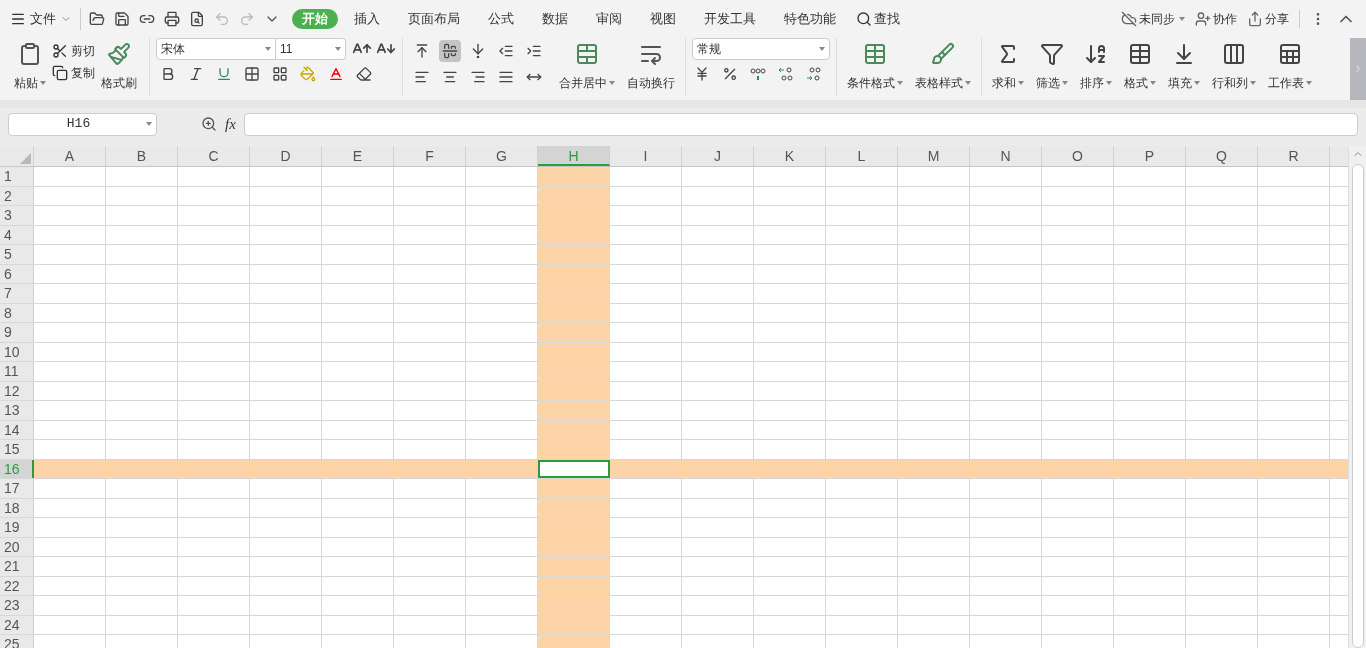 The height and width of the screenshot is (648, 1366). What do you see at coordinates (934, 156) in the screenshot?
I see `column-header: M` at bounding box center [934, 156].